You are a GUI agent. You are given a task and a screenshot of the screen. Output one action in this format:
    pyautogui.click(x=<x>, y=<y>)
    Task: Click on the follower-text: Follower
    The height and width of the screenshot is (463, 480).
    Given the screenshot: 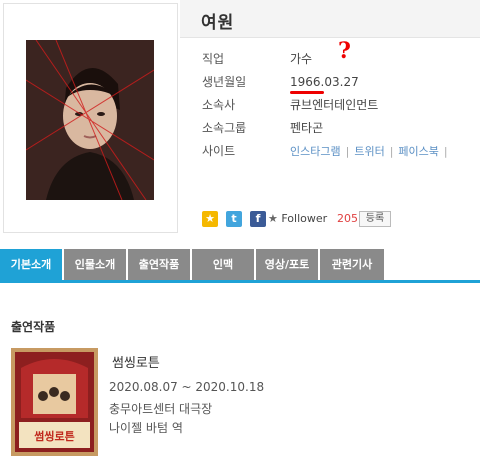 What is the action you would take?
    pyautogui.click(x=304, y=218)
    